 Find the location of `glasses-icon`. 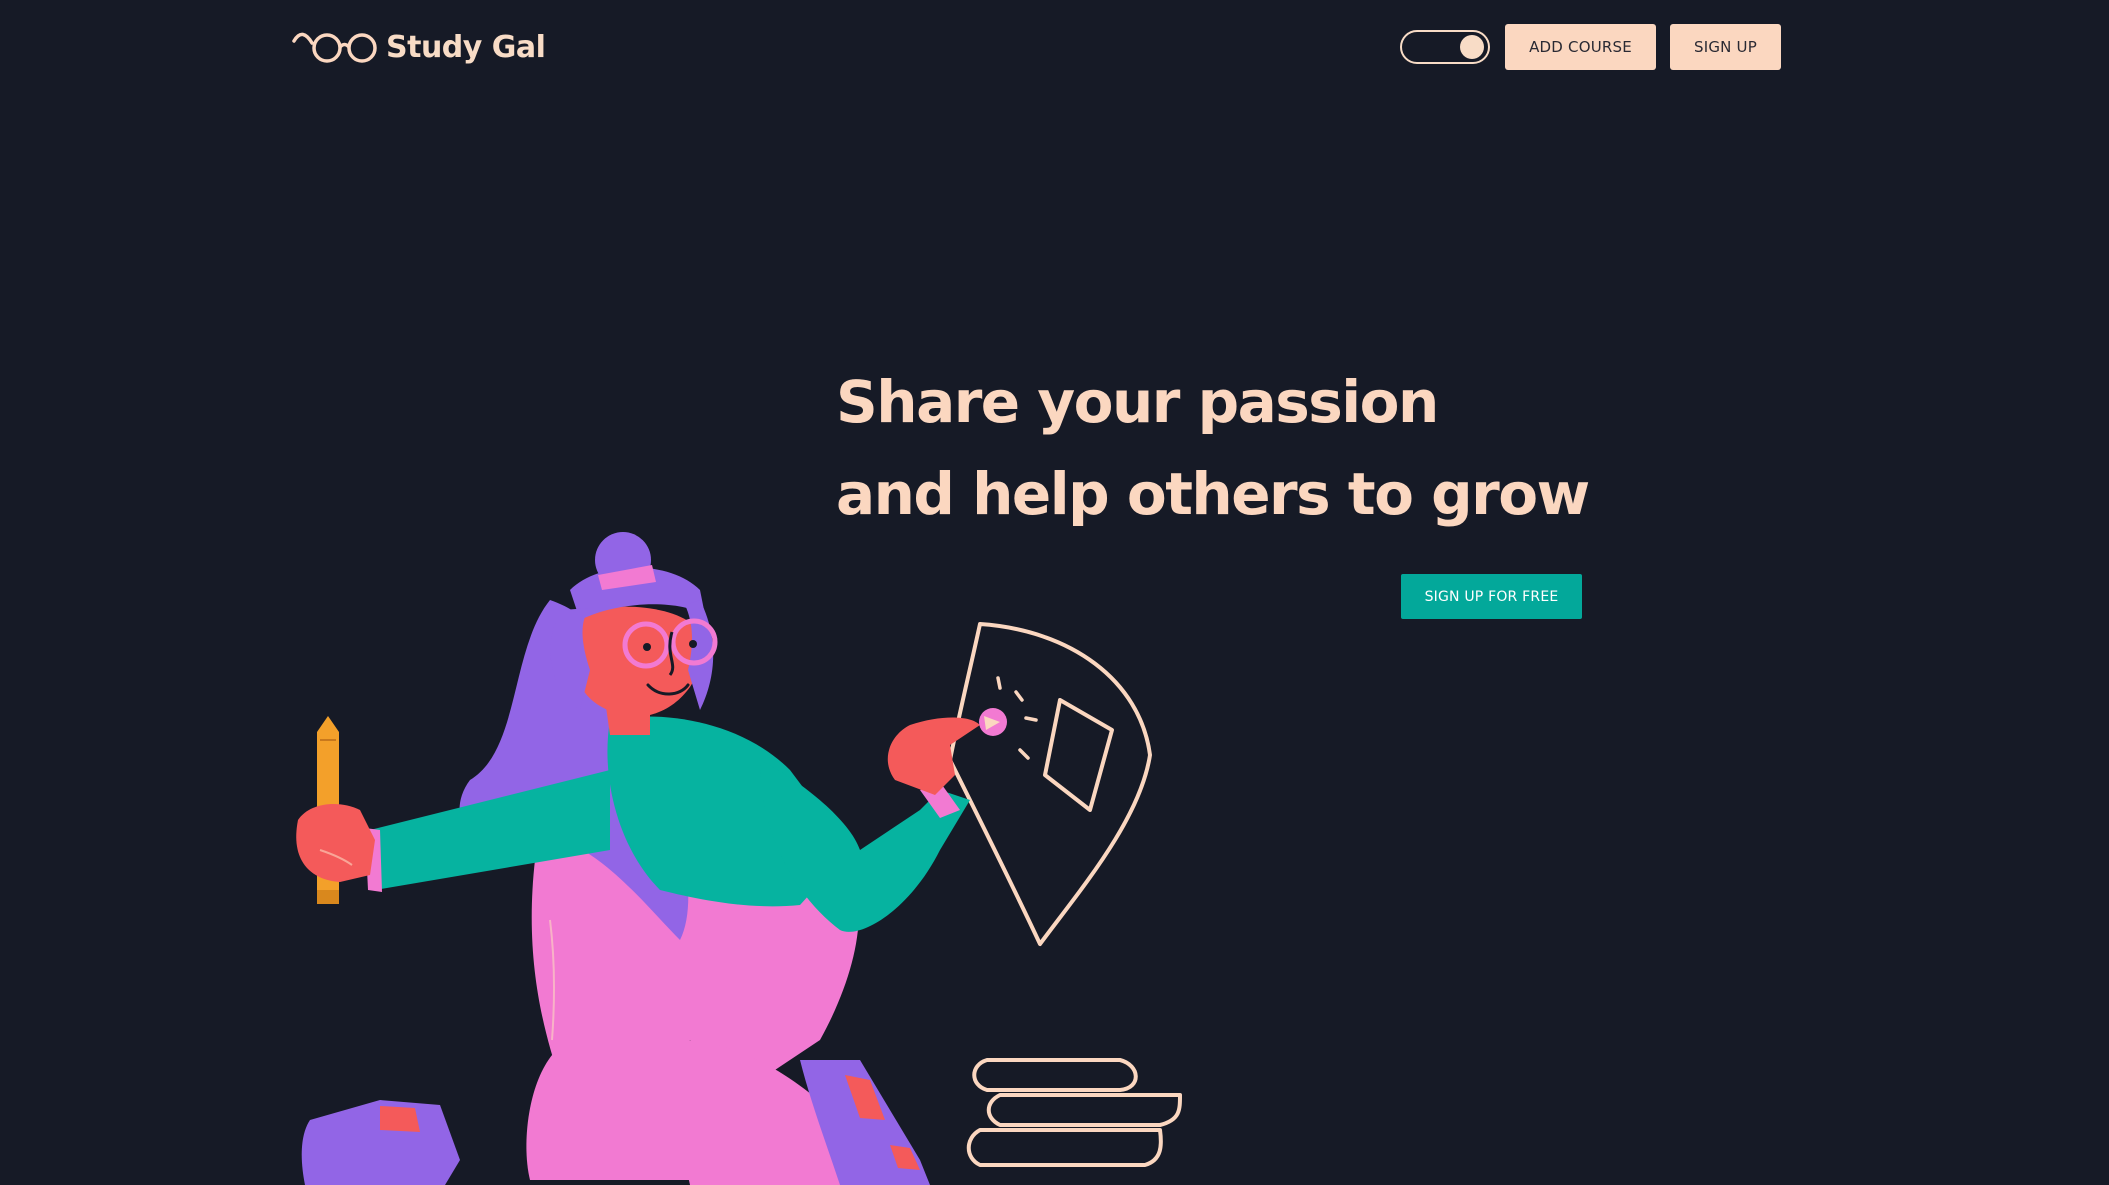

glasses-icon is located at coordinates (334, 47).